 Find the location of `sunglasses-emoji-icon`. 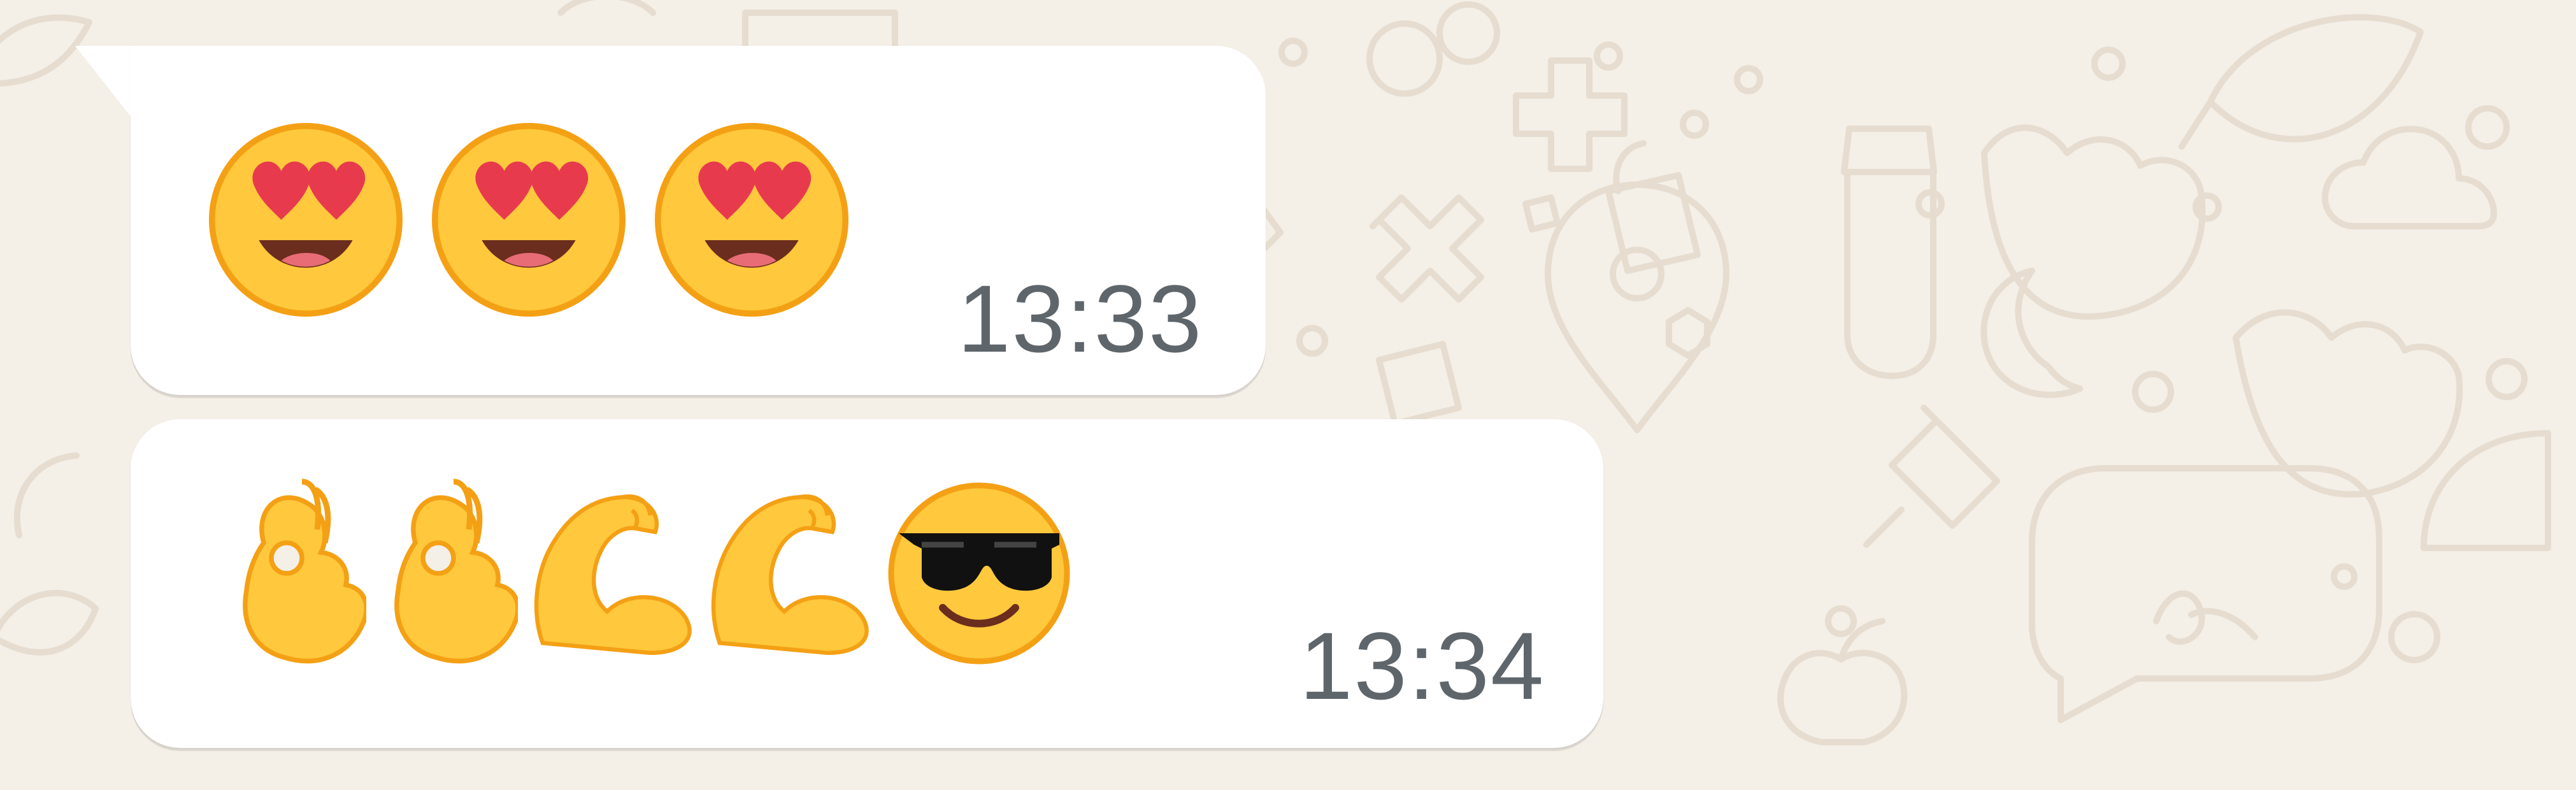

sunglasses-emoji-icon is located at coordinates (979, 573).